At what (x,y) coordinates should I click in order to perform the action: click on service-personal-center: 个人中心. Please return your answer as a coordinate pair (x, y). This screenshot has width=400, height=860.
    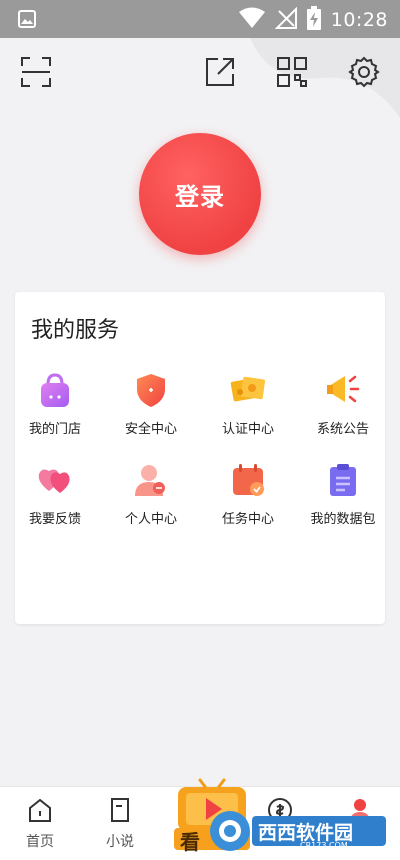
    Looking at the image, I should click on (151, 493).